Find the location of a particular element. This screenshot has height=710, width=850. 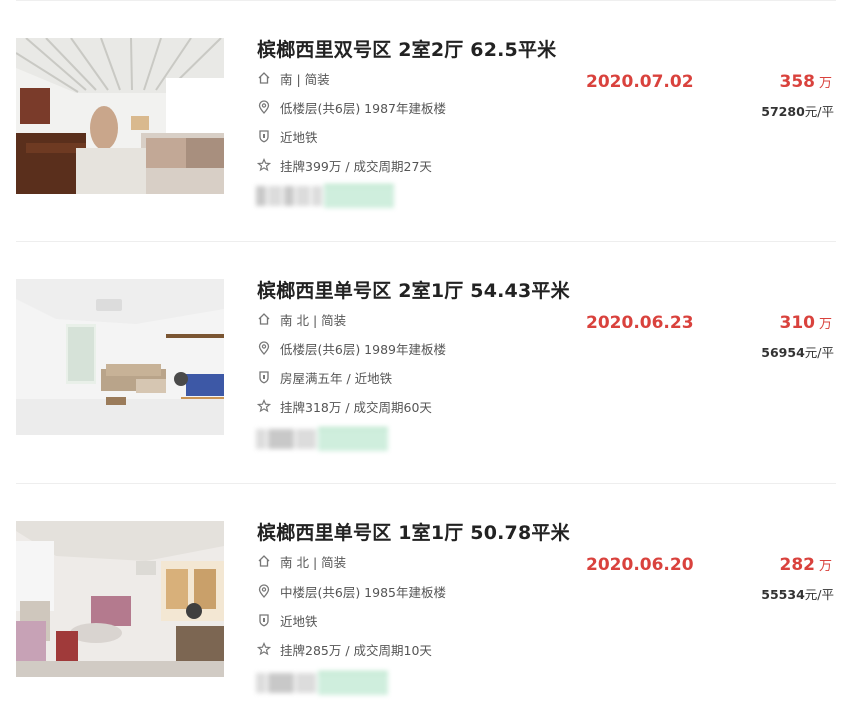

orientation-text: 南 | 简装 is located at coordinates (305, 79).